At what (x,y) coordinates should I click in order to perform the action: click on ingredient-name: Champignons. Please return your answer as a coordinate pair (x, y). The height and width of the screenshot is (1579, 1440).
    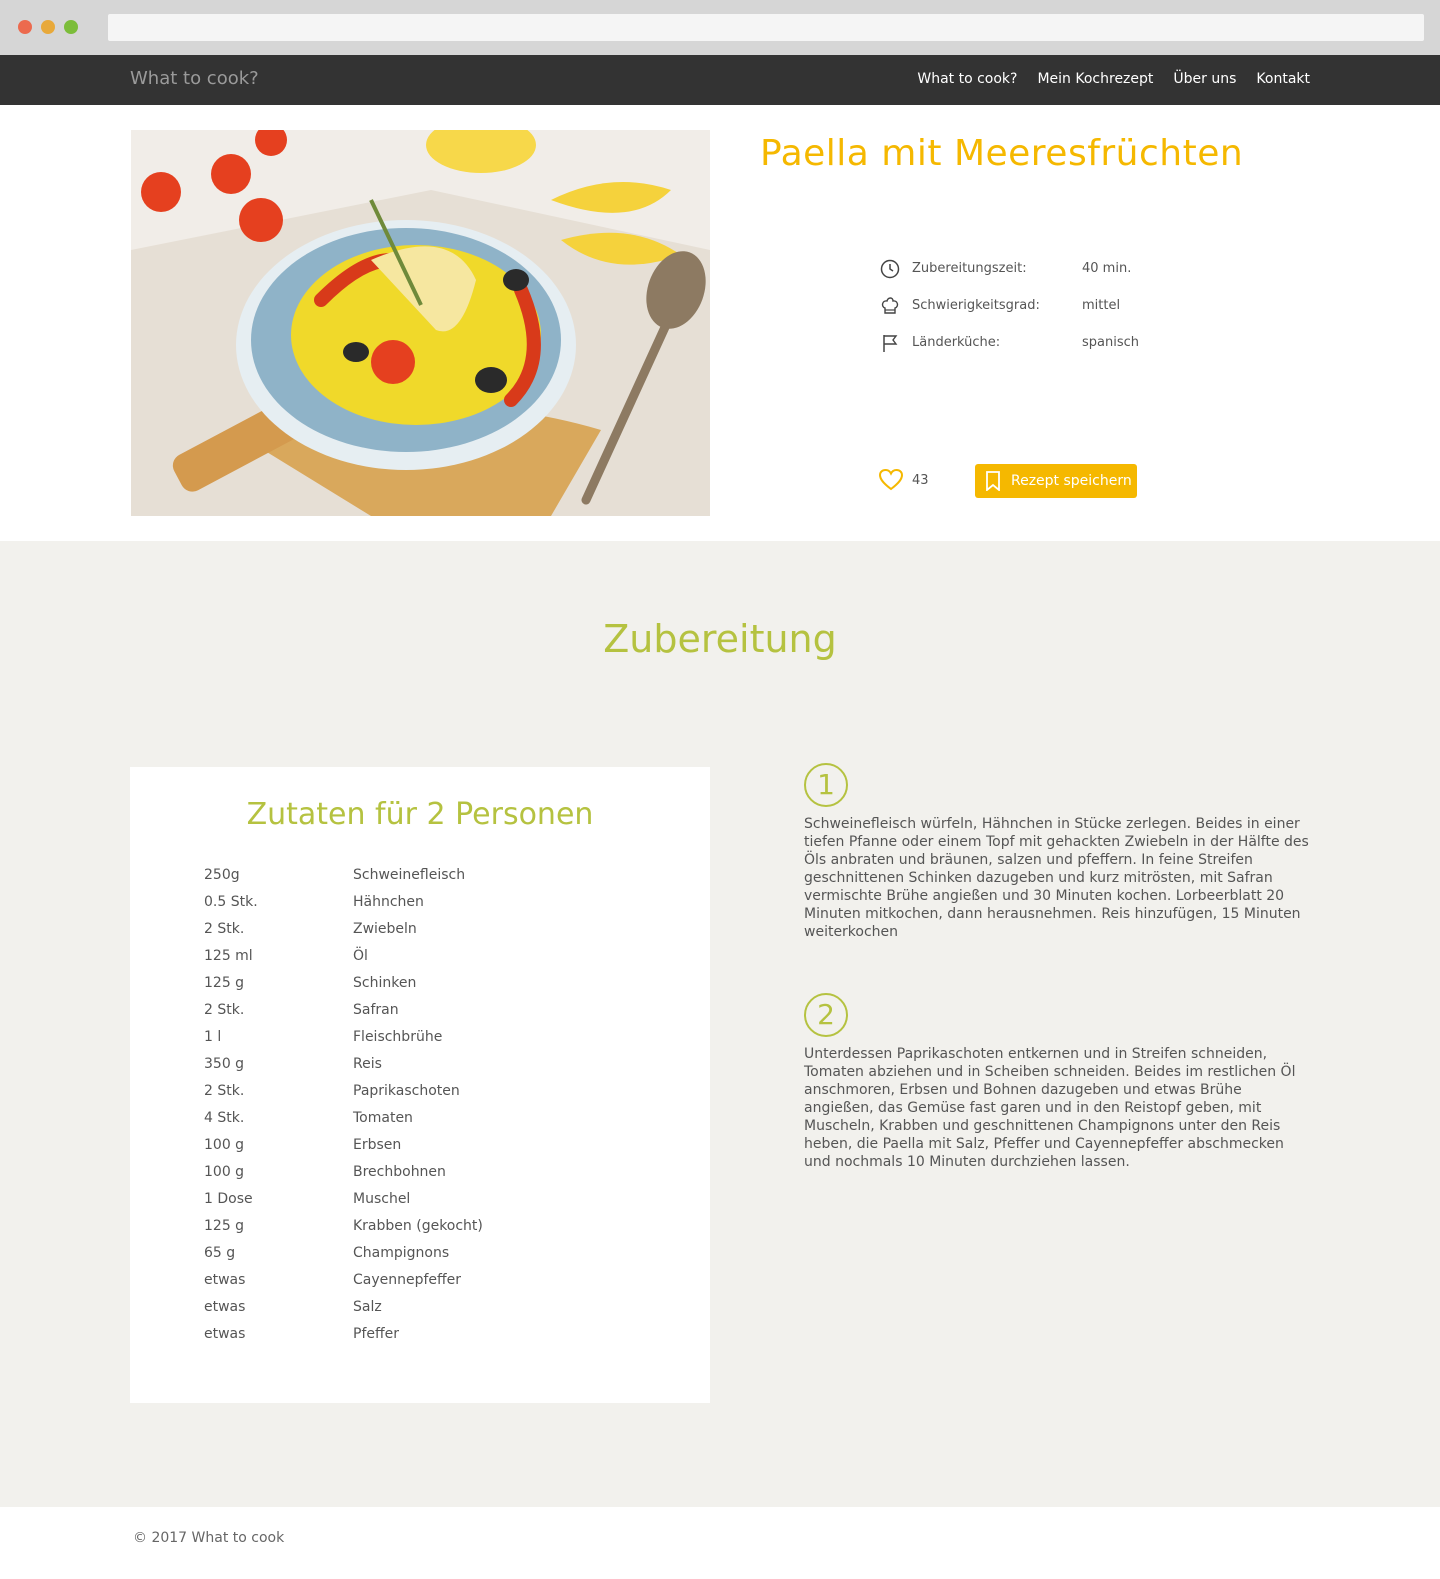
    Looking at the image, I should click on (401, 1252).